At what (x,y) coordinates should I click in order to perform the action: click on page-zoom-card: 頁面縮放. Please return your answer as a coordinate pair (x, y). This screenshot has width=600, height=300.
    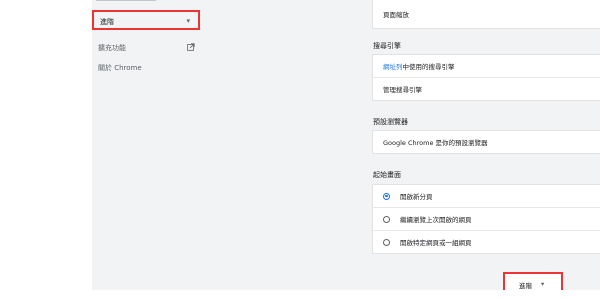
    Looking at the image, I should click on (486, 14).